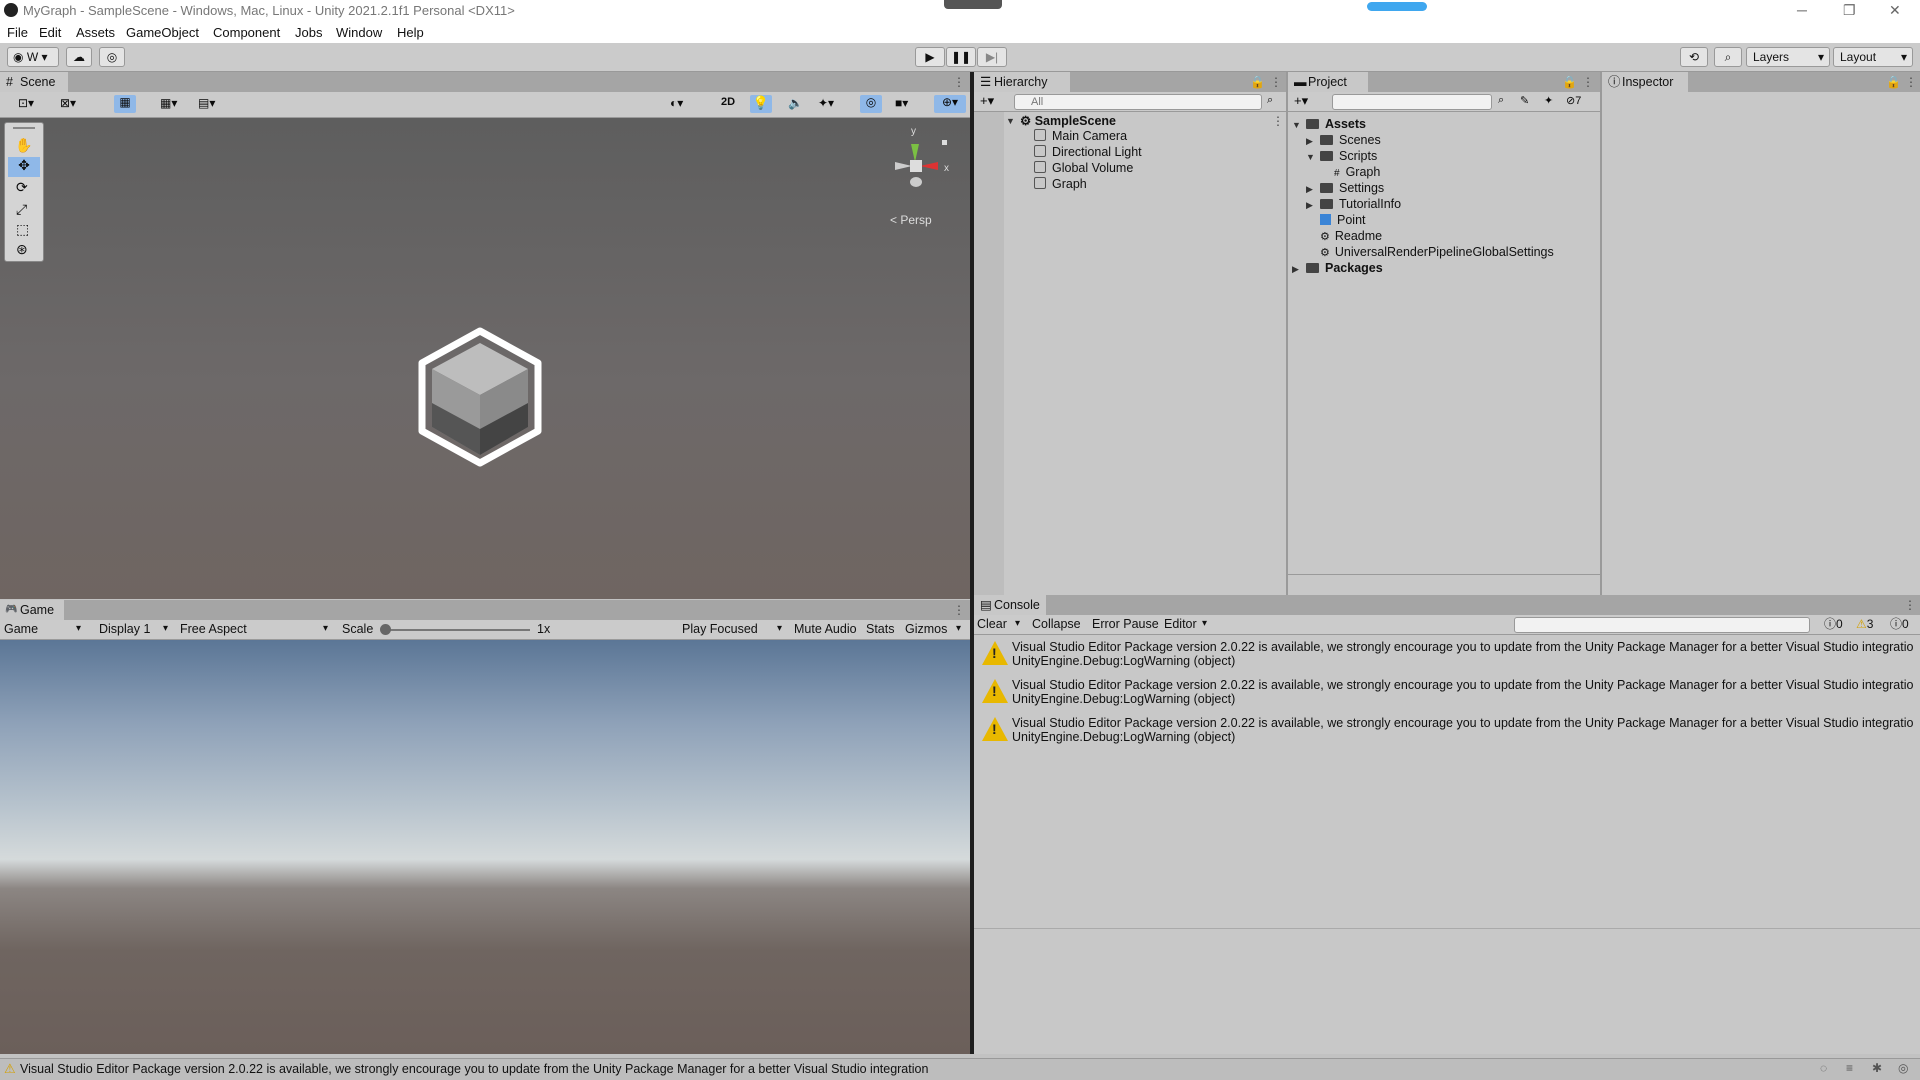 This screenshot has height=1080, width=1920. What do you see at coordinates (915, 153) in the screenshot?
I see `gizmo-y-cone` at bounding box center [915, 153].